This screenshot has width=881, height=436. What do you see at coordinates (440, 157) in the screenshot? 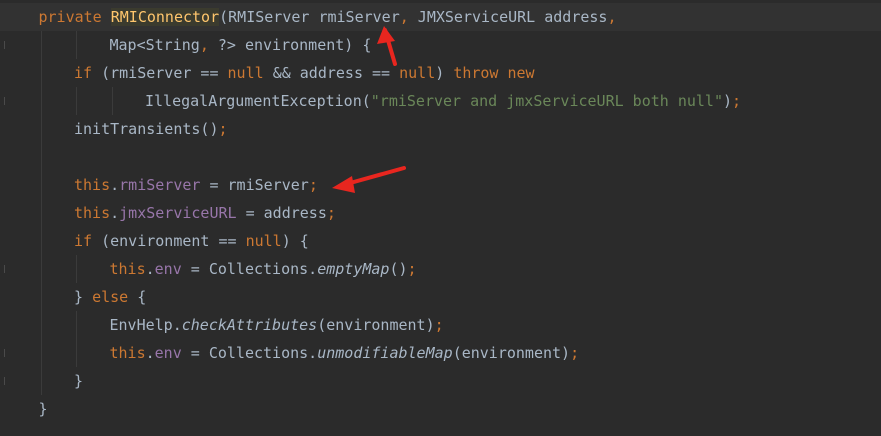
I see `code-line` at bounding box center [440, 157].